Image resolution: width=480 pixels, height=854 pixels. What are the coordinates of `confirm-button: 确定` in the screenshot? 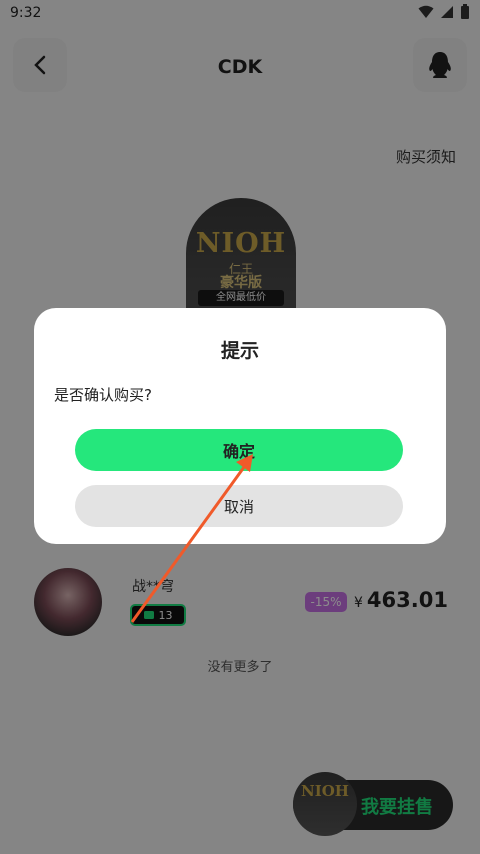 It's located at (239, 450).